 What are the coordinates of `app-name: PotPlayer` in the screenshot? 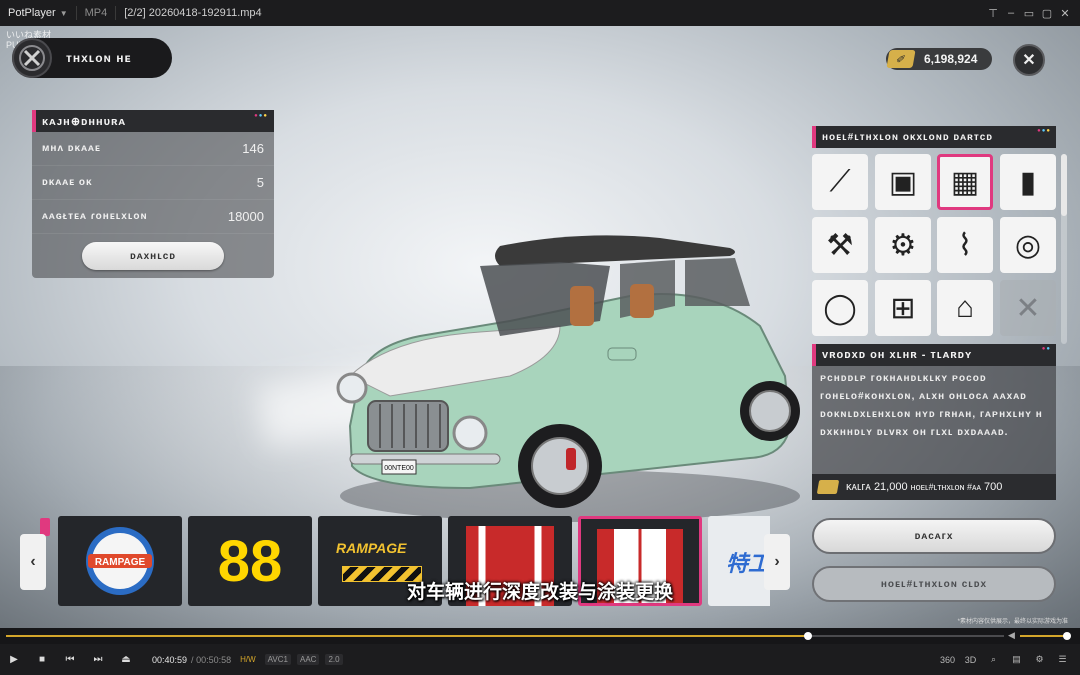 It's located at (28, 13).